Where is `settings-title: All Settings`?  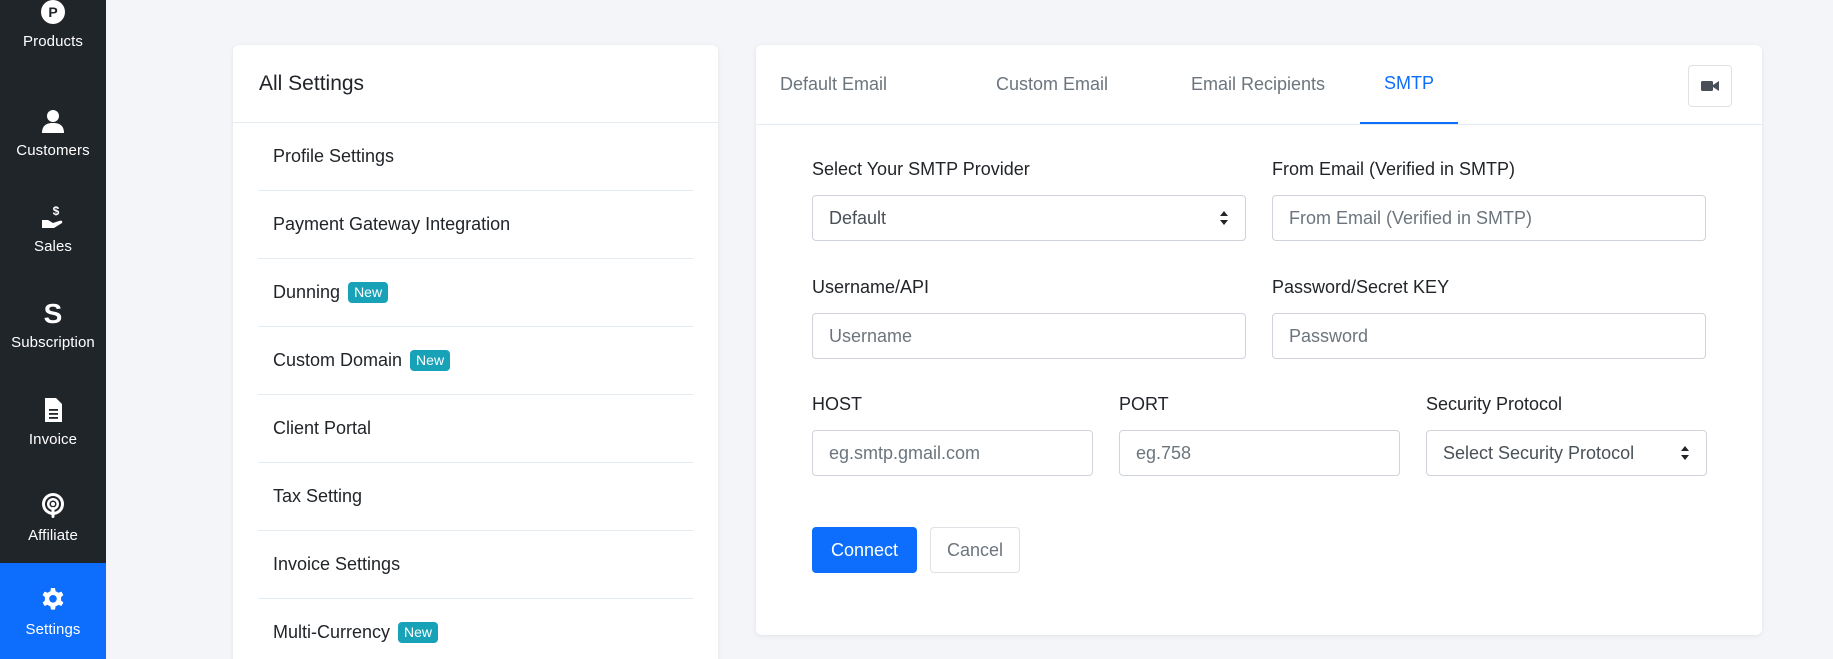
settings-title: All Settings is located at coordinates (475, 84).